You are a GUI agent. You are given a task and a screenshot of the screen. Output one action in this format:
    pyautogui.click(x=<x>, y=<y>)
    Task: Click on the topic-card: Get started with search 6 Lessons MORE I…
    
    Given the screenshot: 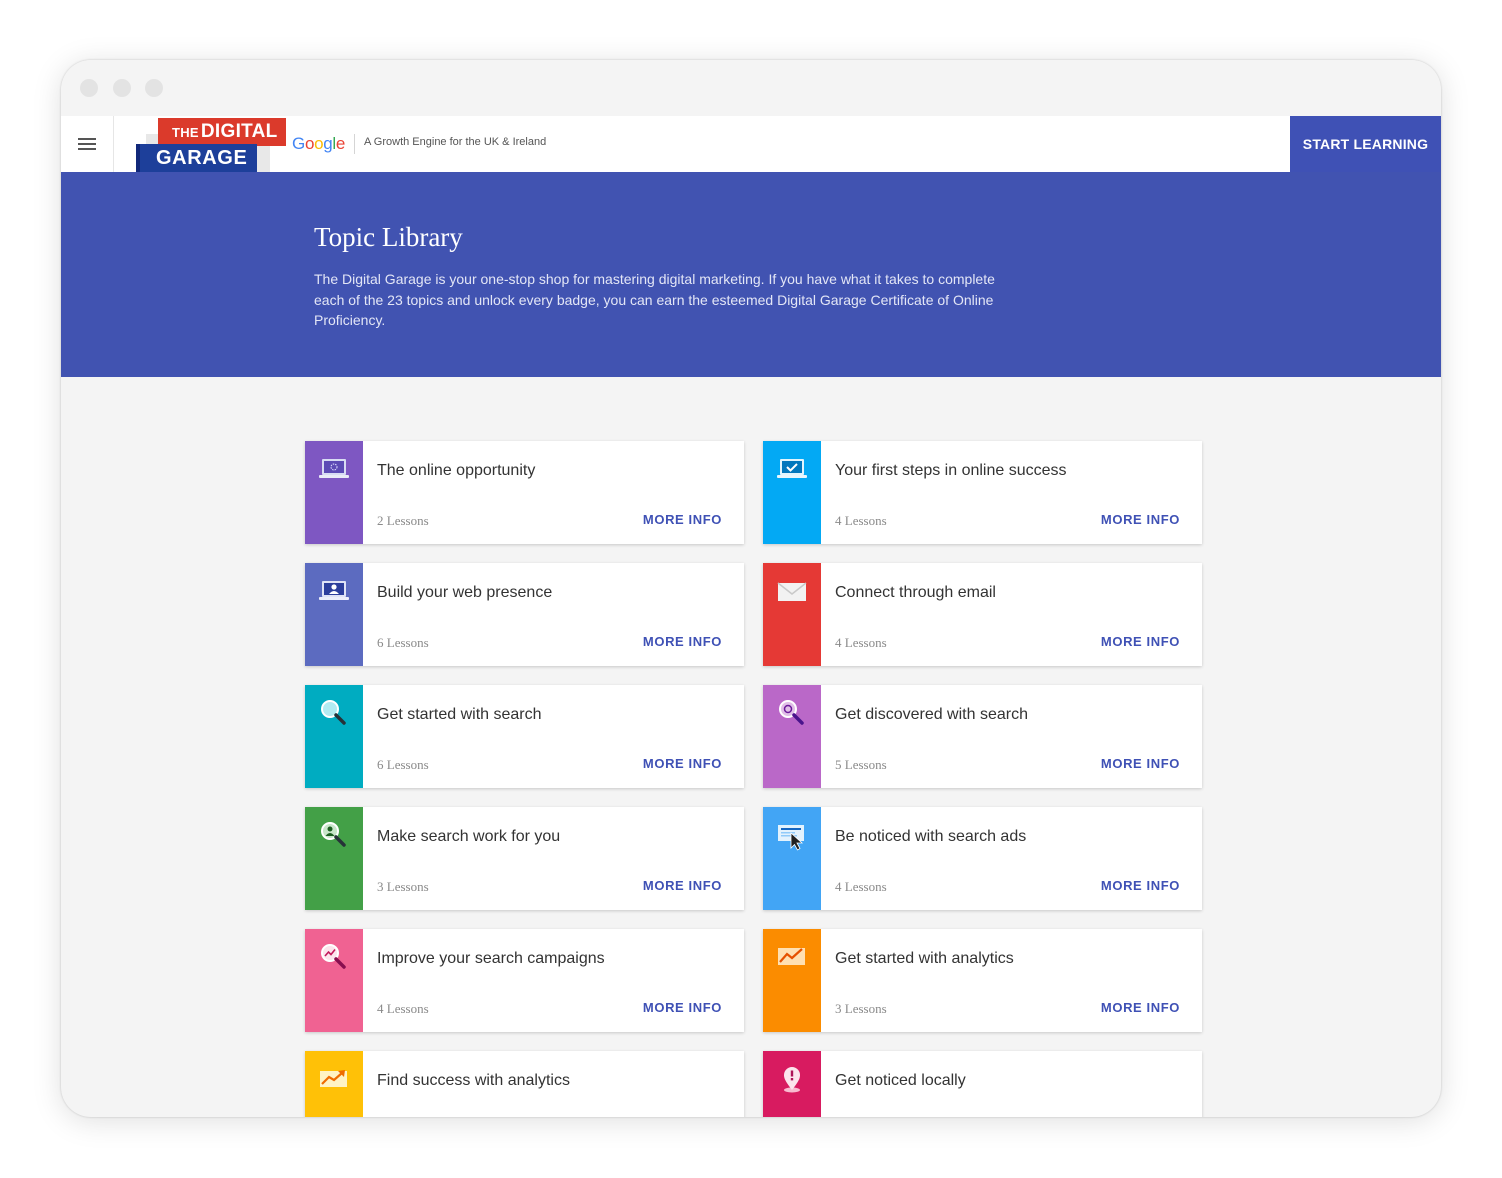 What is the action you would take?
    pyautogui.click(x=524, y=736)
    